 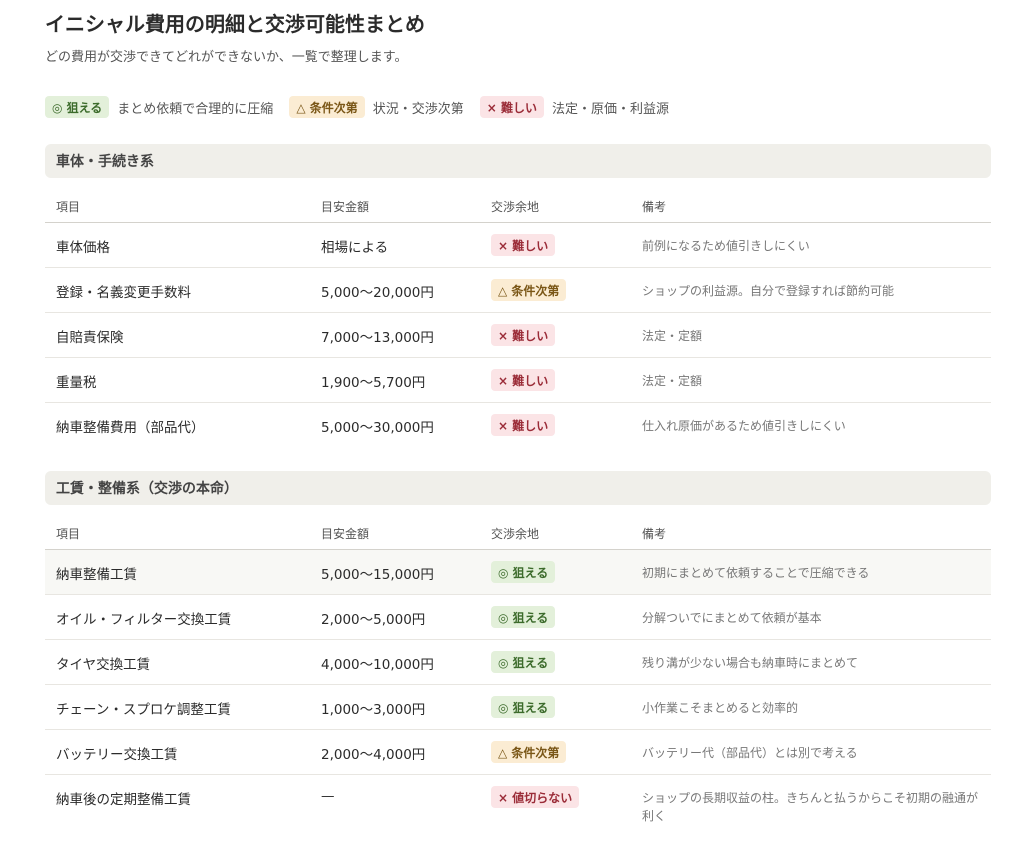 What do you see at coordinates (750, 663) in the screenshot?
I see `row-note: 残り溝が少ない場合も納車時にまとめて` at bounding box center [750, 663].